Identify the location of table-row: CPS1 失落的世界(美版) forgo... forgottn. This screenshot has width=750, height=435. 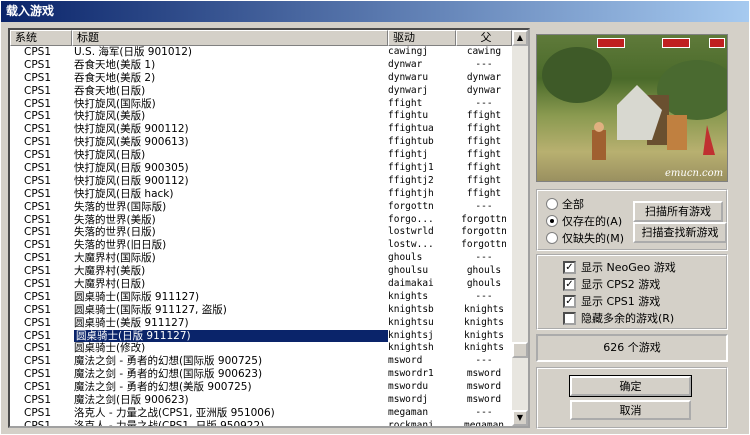
(261, 220).